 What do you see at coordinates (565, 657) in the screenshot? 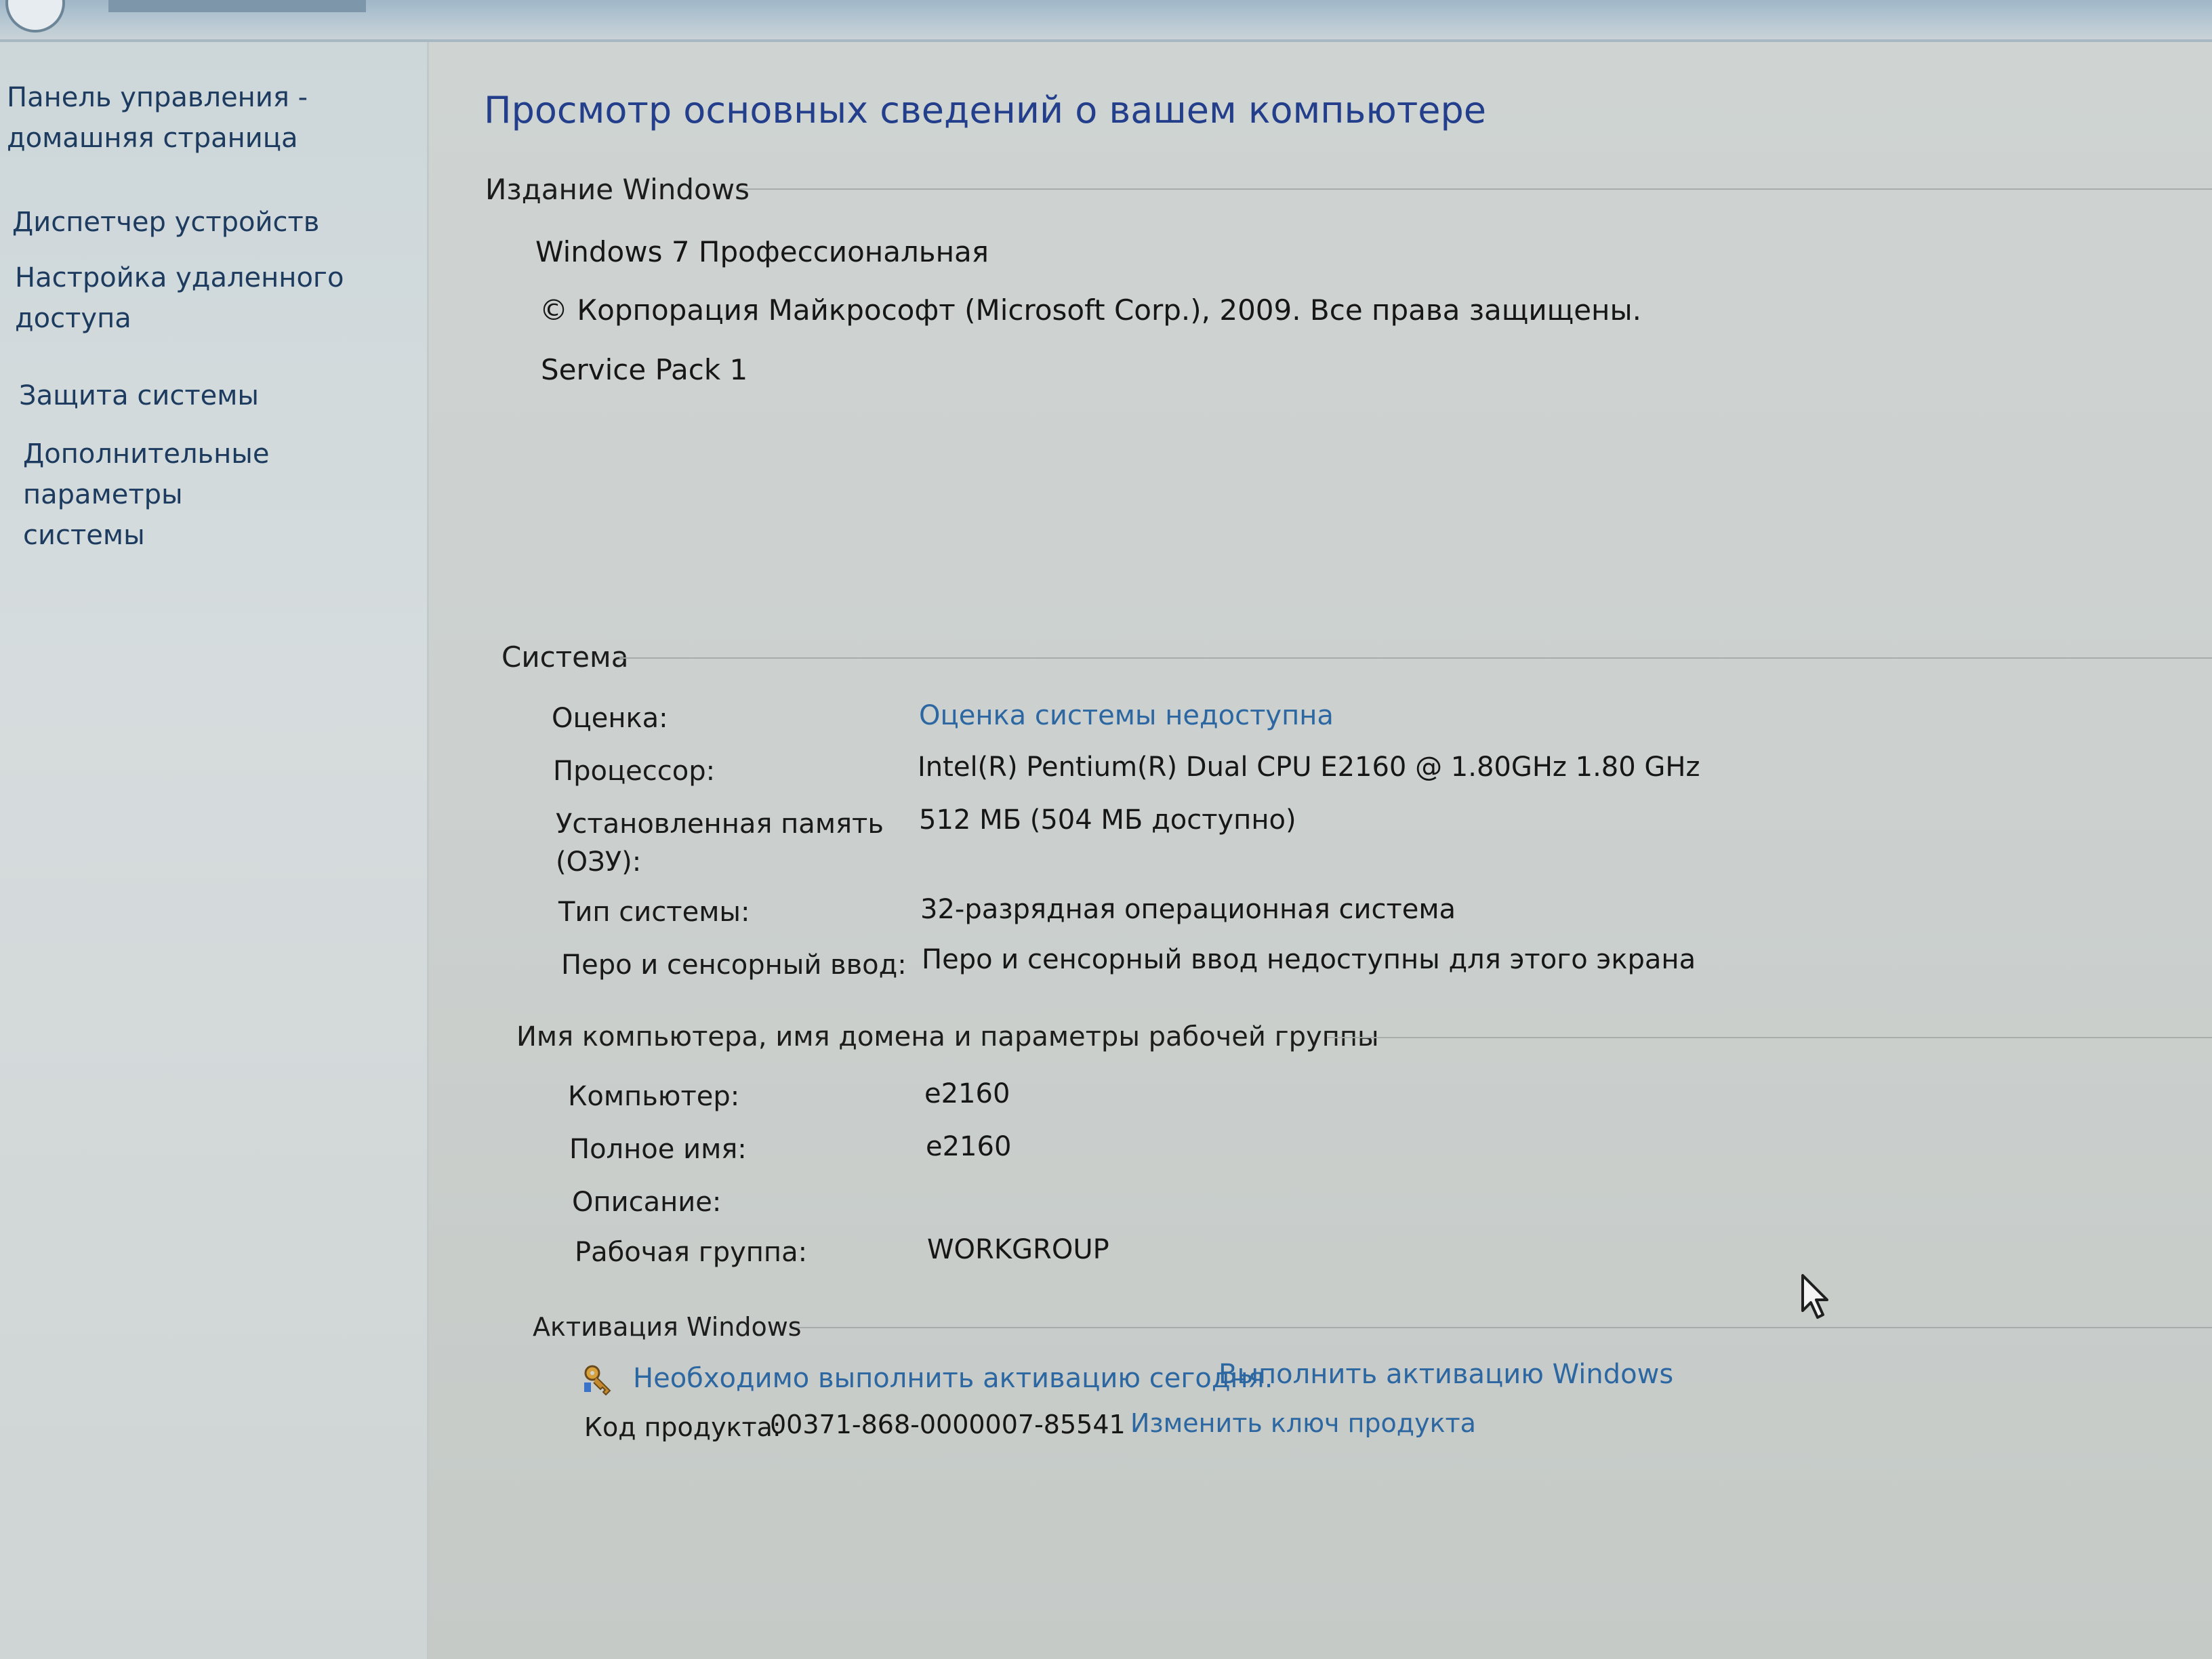
I see `system-heading: Система` at bounding box center [565, 657].